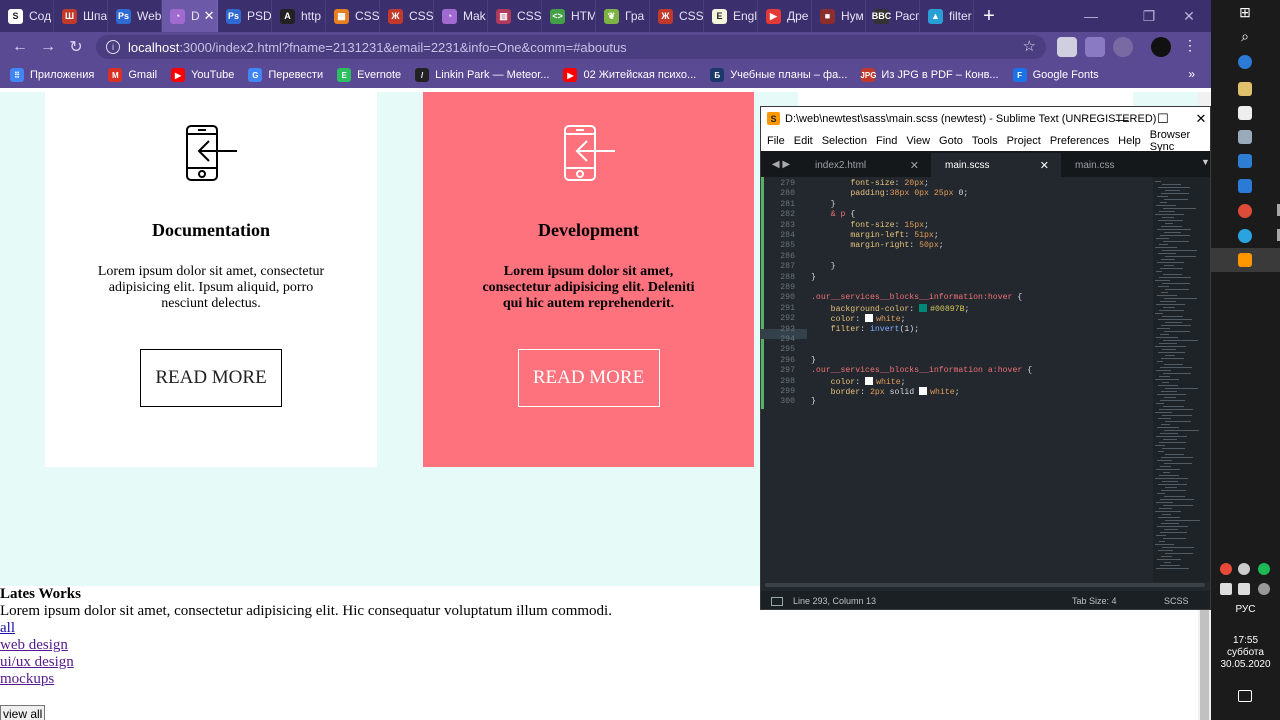 This screenshot has height=720, width=1280. Describe the element at coordinates (1245, 260) in the screenshot. I see `sublime-taskbar-icon` at that location.